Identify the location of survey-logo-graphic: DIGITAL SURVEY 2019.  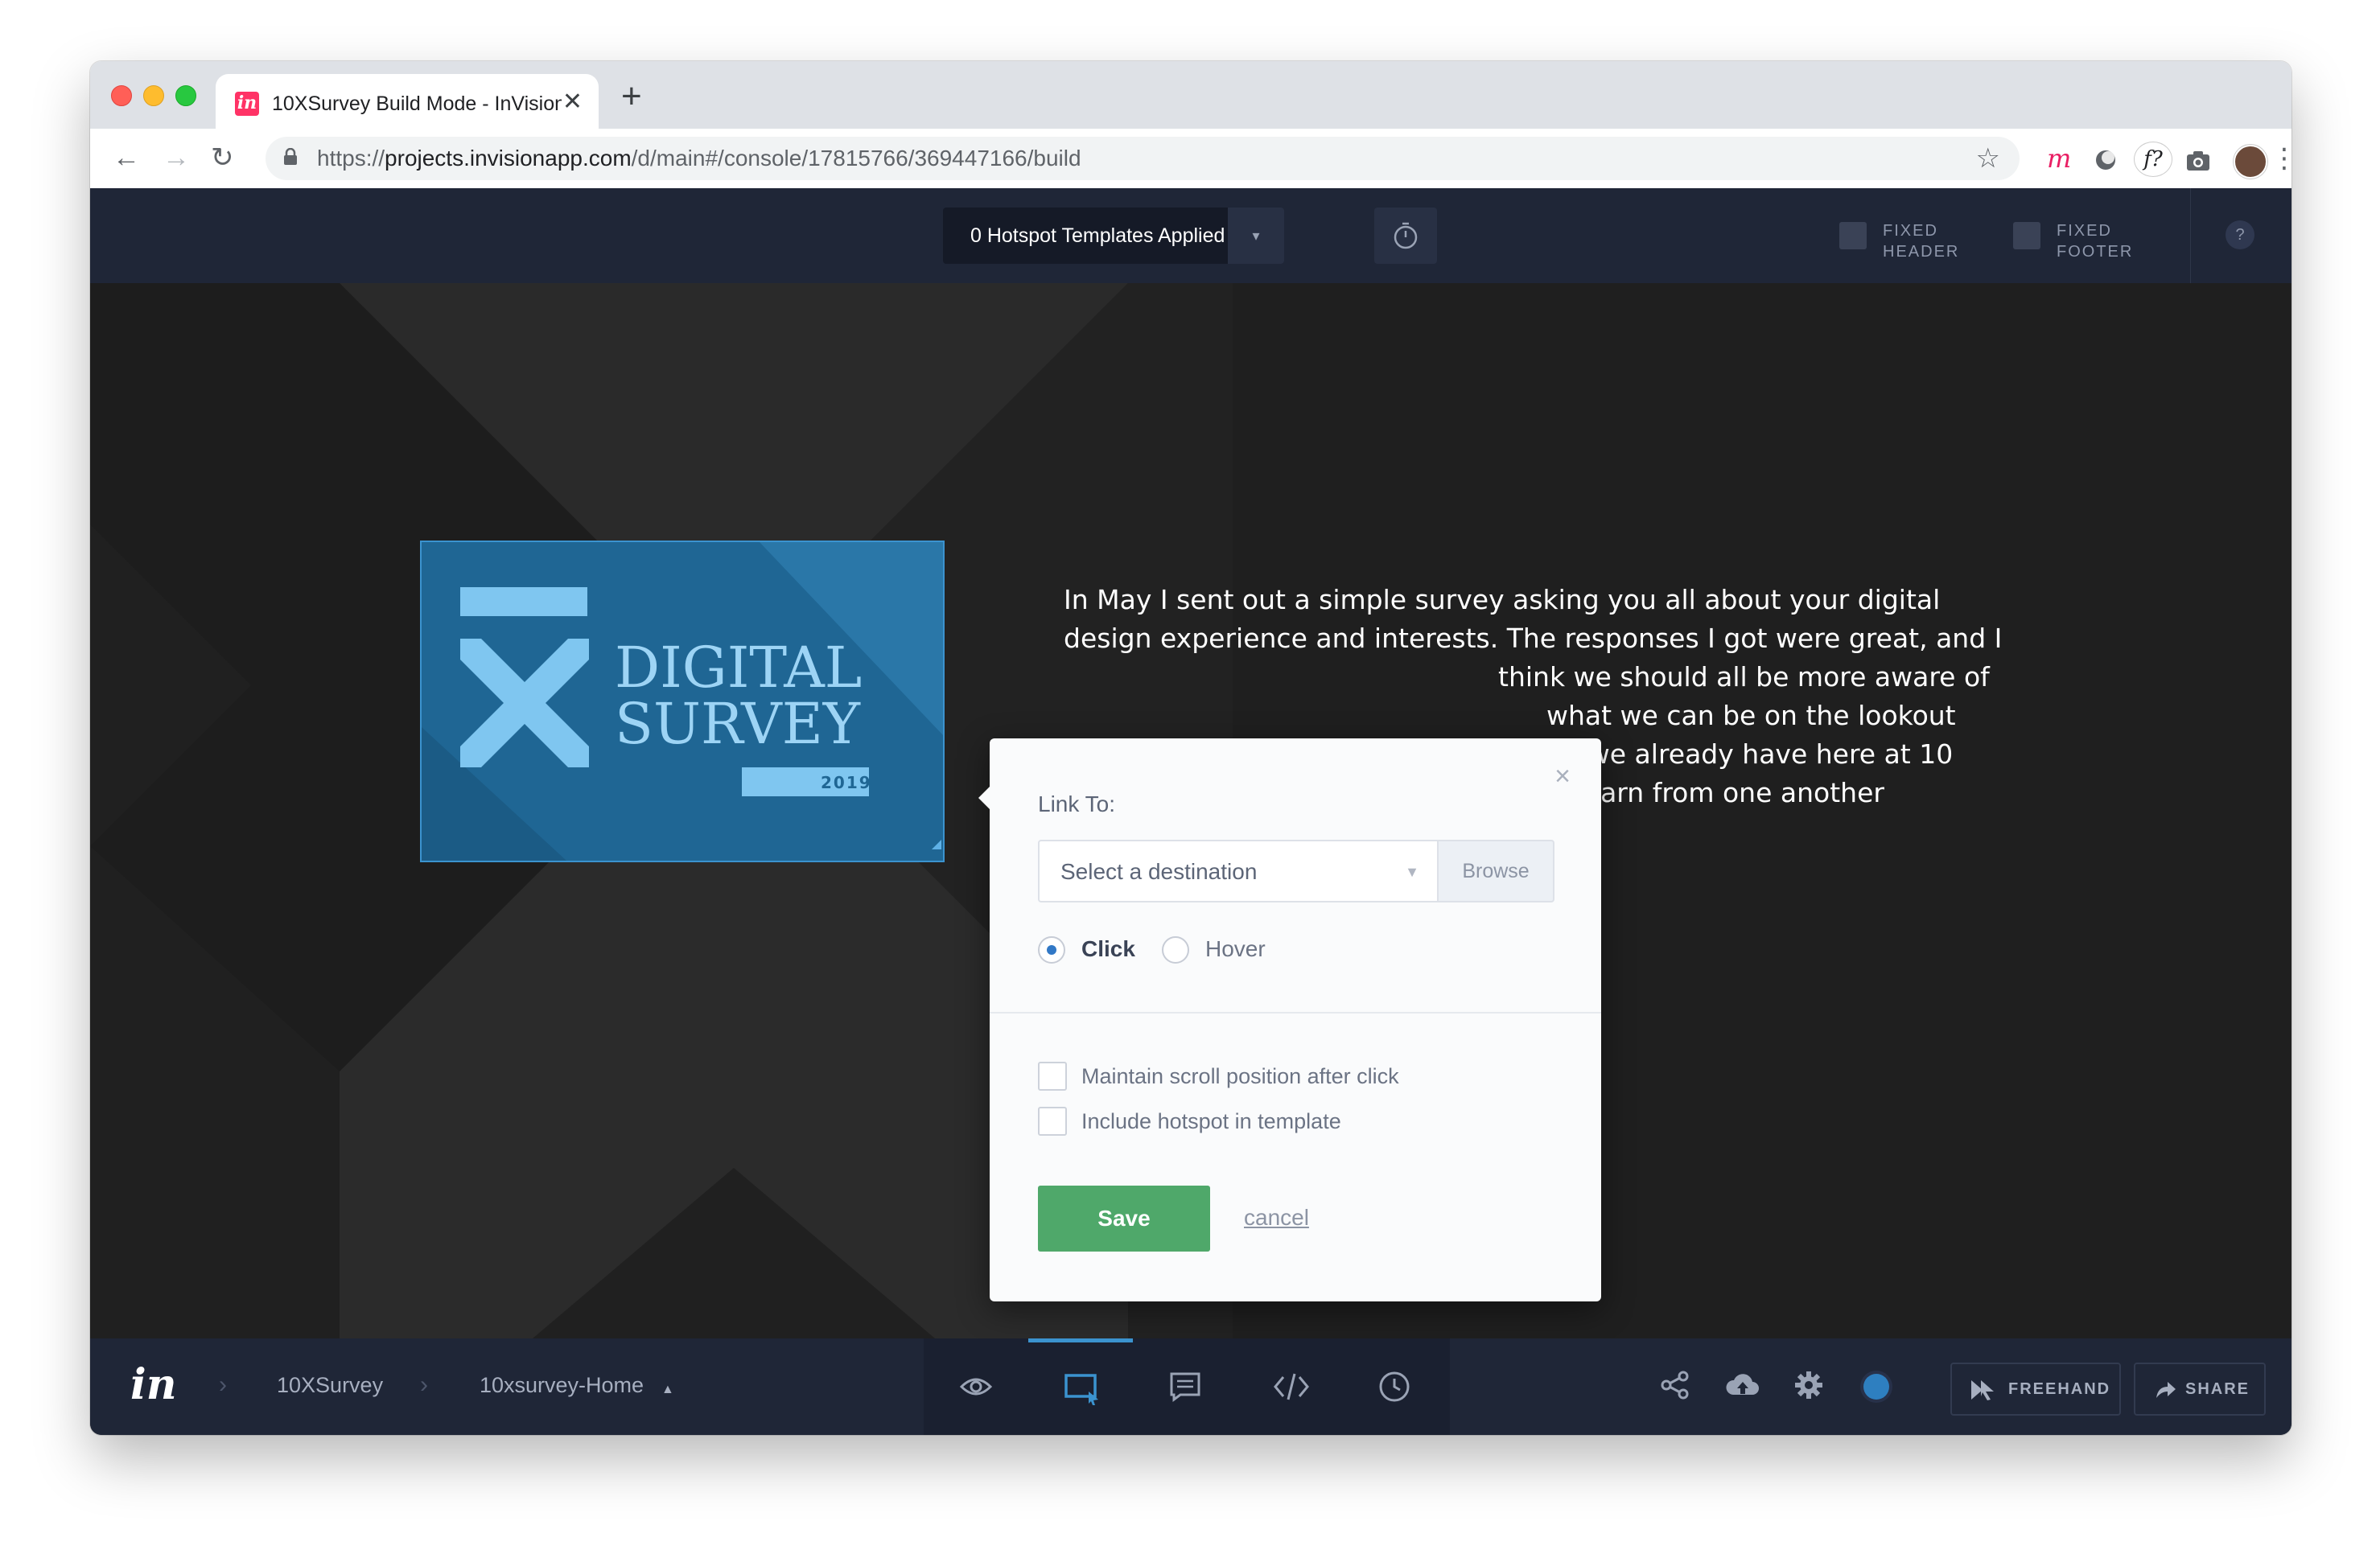
(682, 701).